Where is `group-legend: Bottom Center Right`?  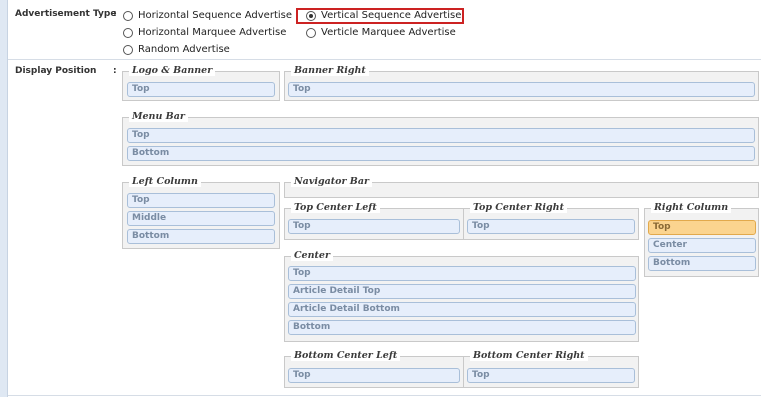 group-legend: Bottom Center Right is located at coordinates (529, 355).